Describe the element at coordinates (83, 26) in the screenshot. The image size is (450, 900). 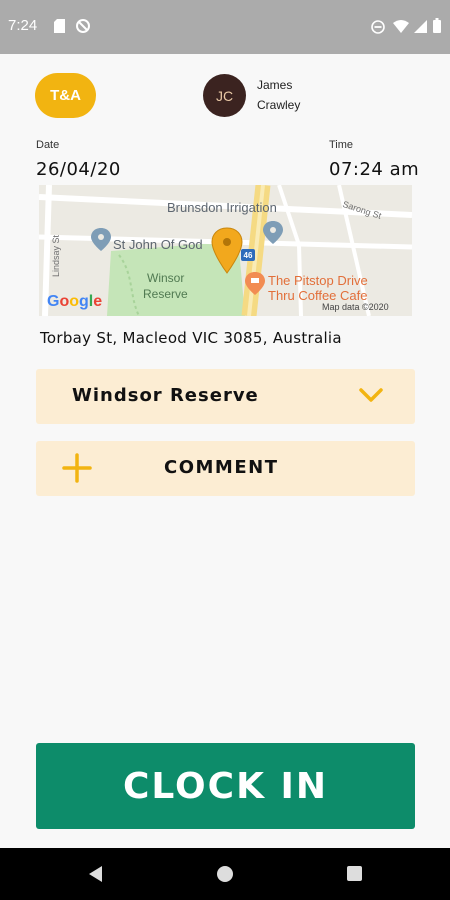
I see `no-data-icon` at that location.